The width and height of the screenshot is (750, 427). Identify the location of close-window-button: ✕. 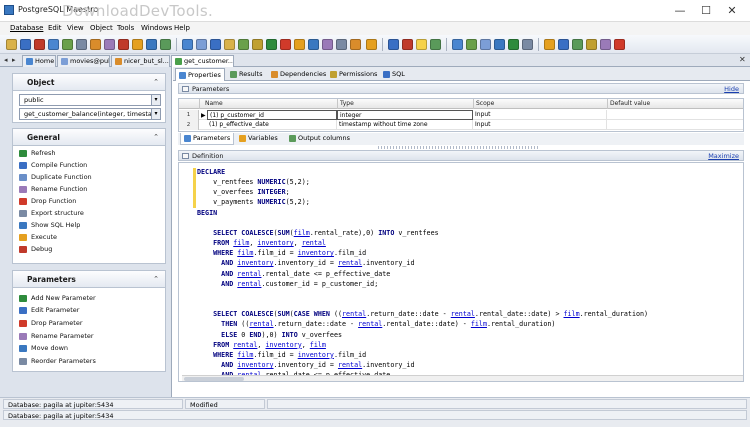
(732, 11).